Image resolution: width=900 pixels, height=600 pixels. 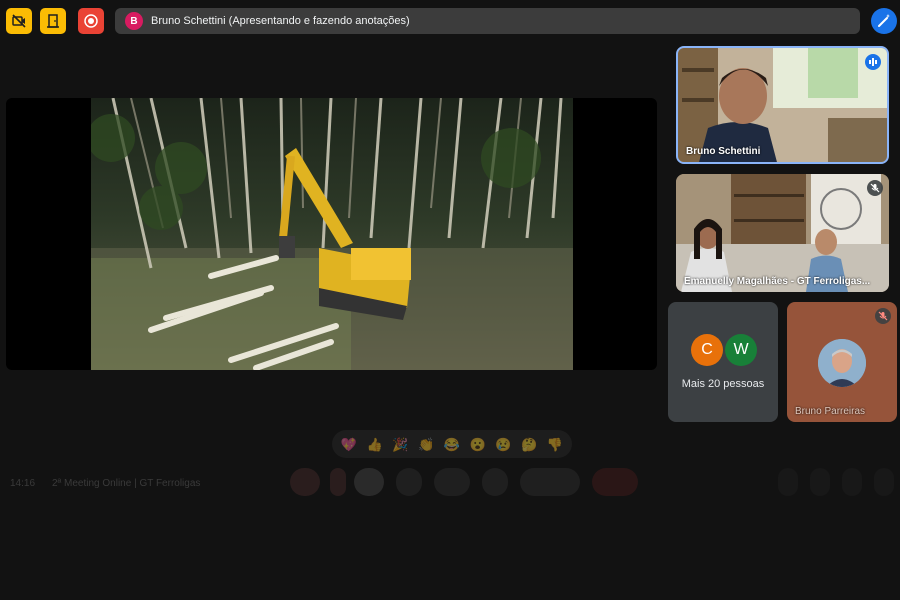 I want to click on reaction-clap: 👏, so click(x=426, y=444).